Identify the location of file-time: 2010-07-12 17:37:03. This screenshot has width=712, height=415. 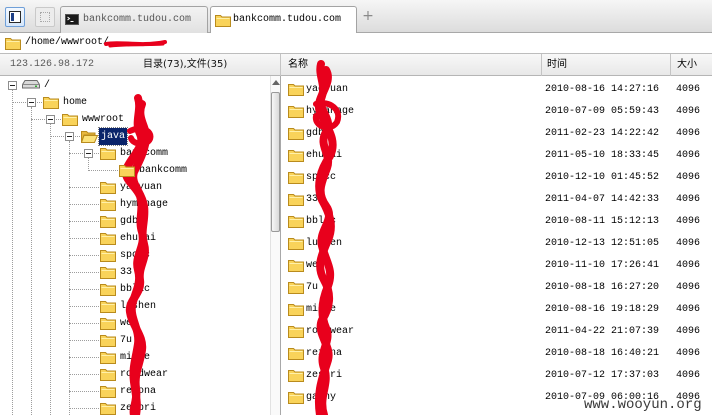
(602, 375).